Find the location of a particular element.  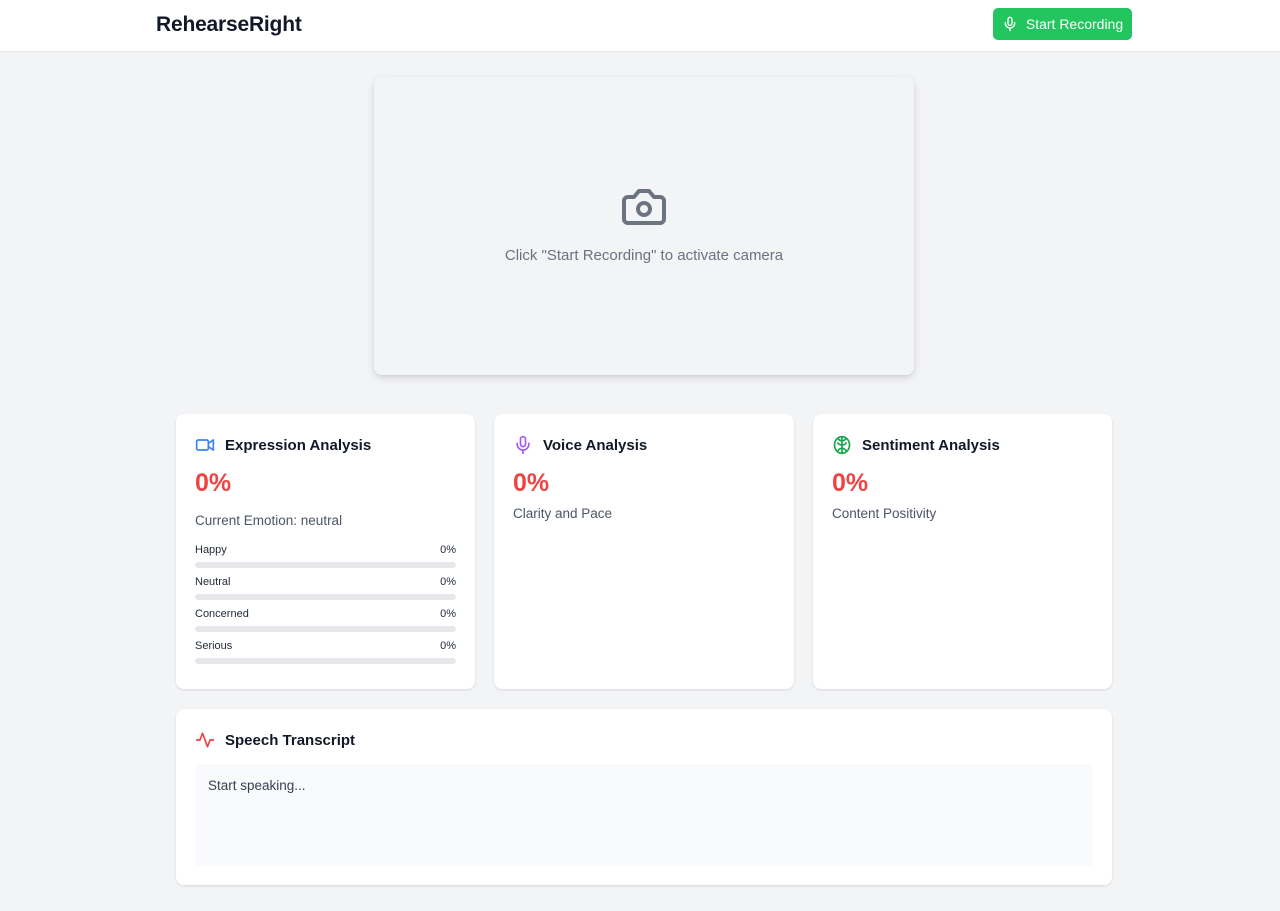

card-header: Voice Analysis is located at coordinates (580, 445).